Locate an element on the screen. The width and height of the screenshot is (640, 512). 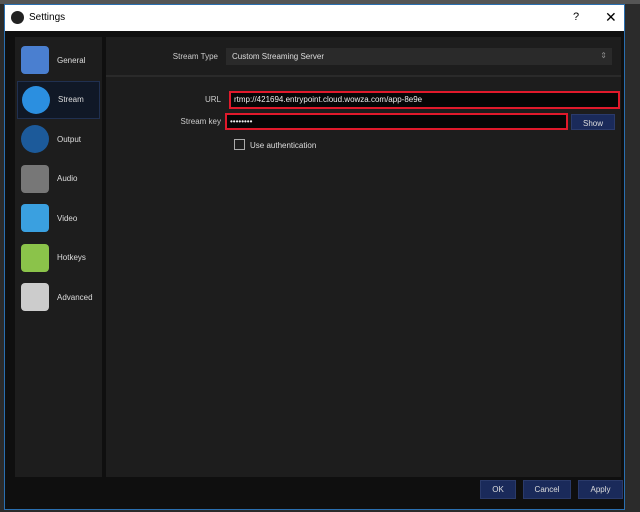
sidebar-item-label: Hotkeys is located at coordinates (71, 257).